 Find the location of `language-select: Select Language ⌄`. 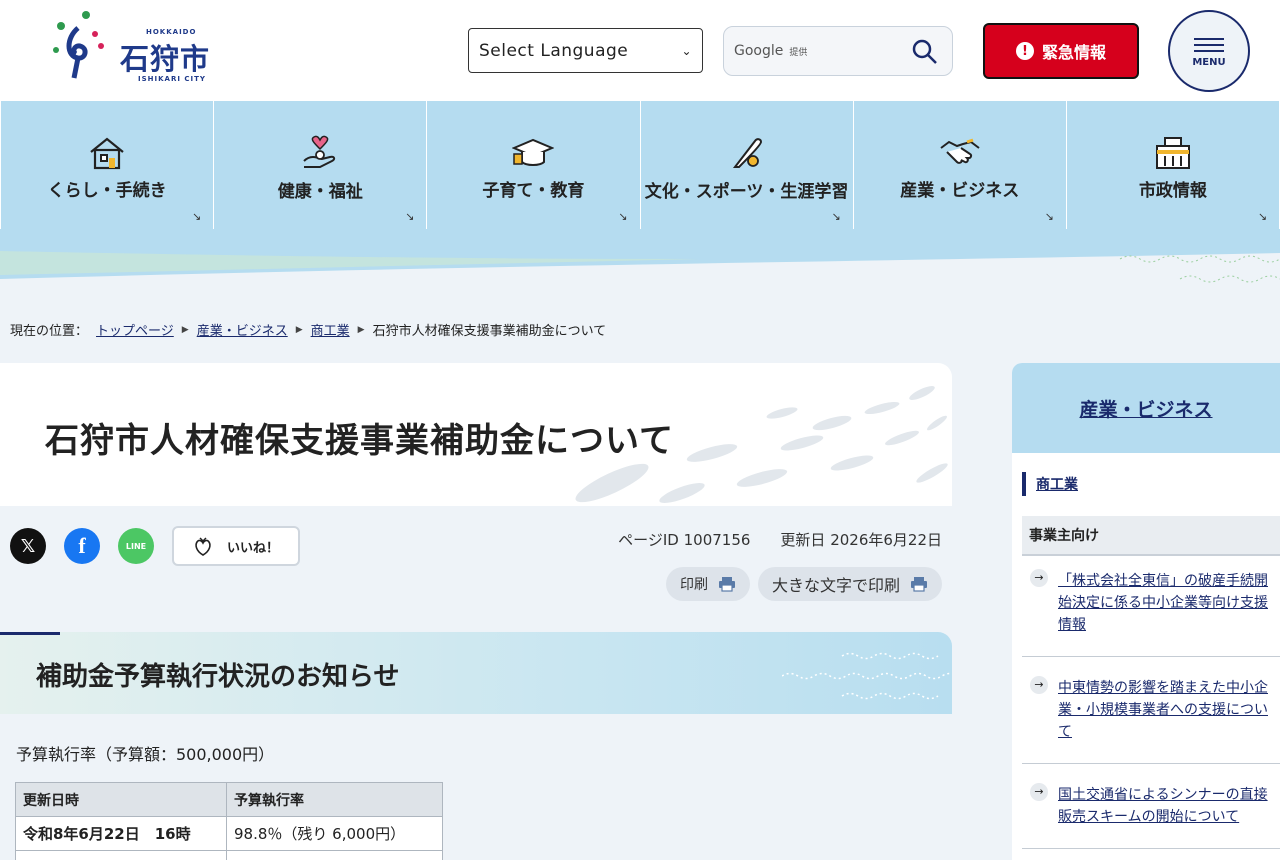

language-select: Select Language ⌄ is located at coordinates (585, 50).